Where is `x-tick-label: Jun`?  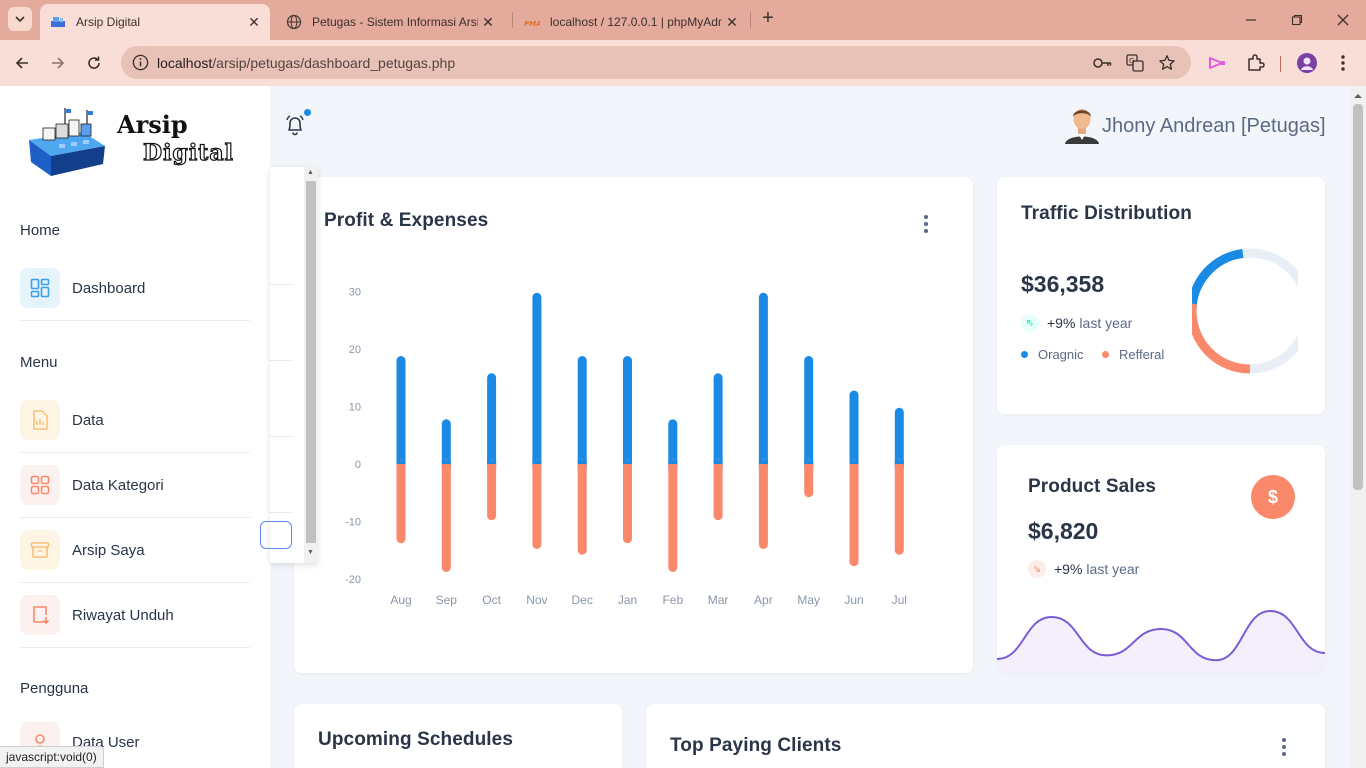 x-tick-label: Jun is located at coordinates (853, 600).